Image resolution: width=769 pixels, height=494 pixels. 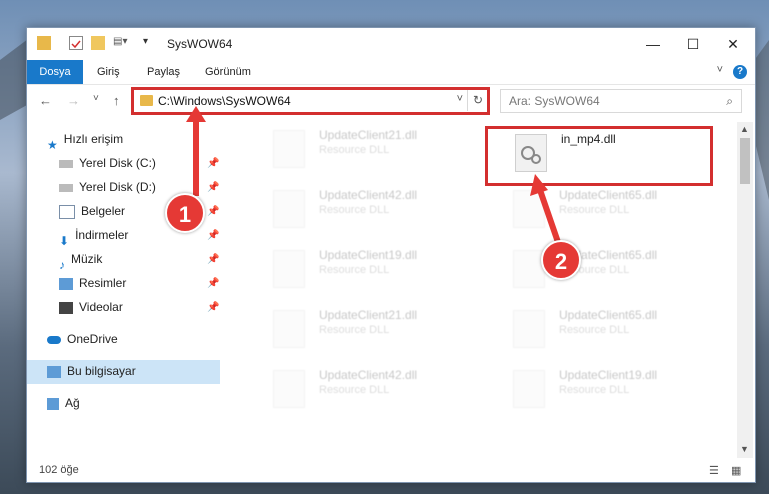 I want to click on sidebar-item-label: Videolar, so click(x=101, y=307).